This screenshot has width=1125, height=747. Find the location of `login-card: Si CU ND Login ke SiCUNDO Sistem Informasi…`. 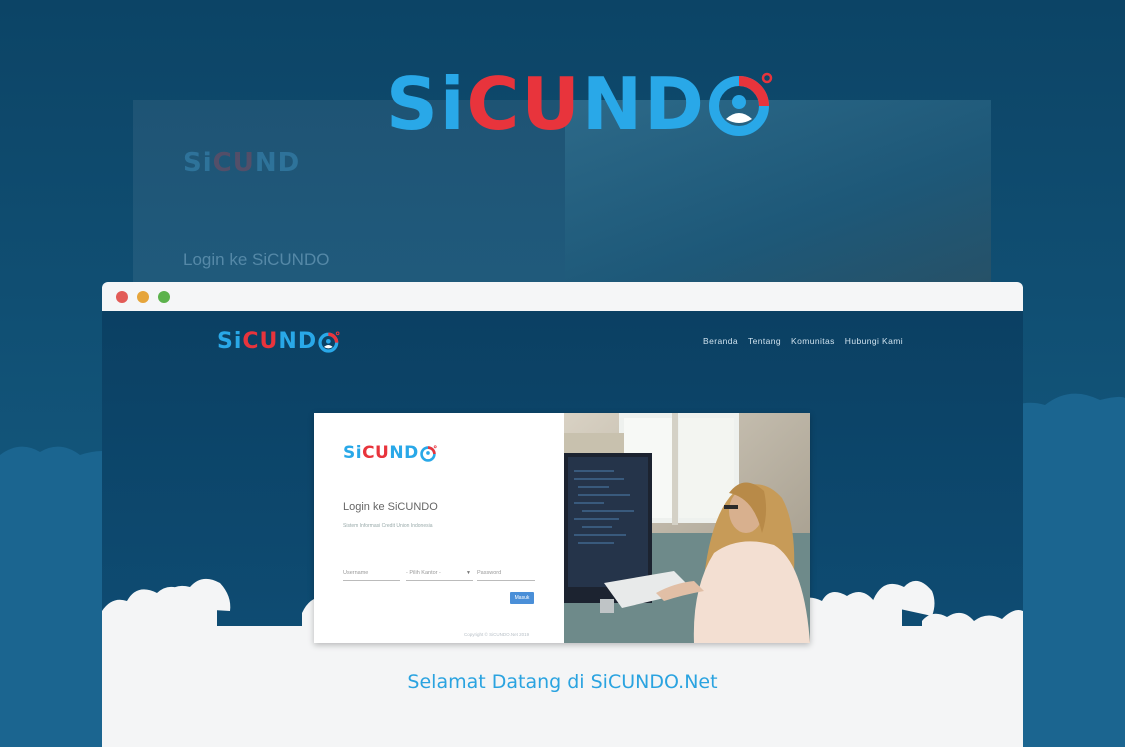

login-card: Si CU ND Login ke SiCUNDO Sistem Informasi… is located at coordinates (562, 528).